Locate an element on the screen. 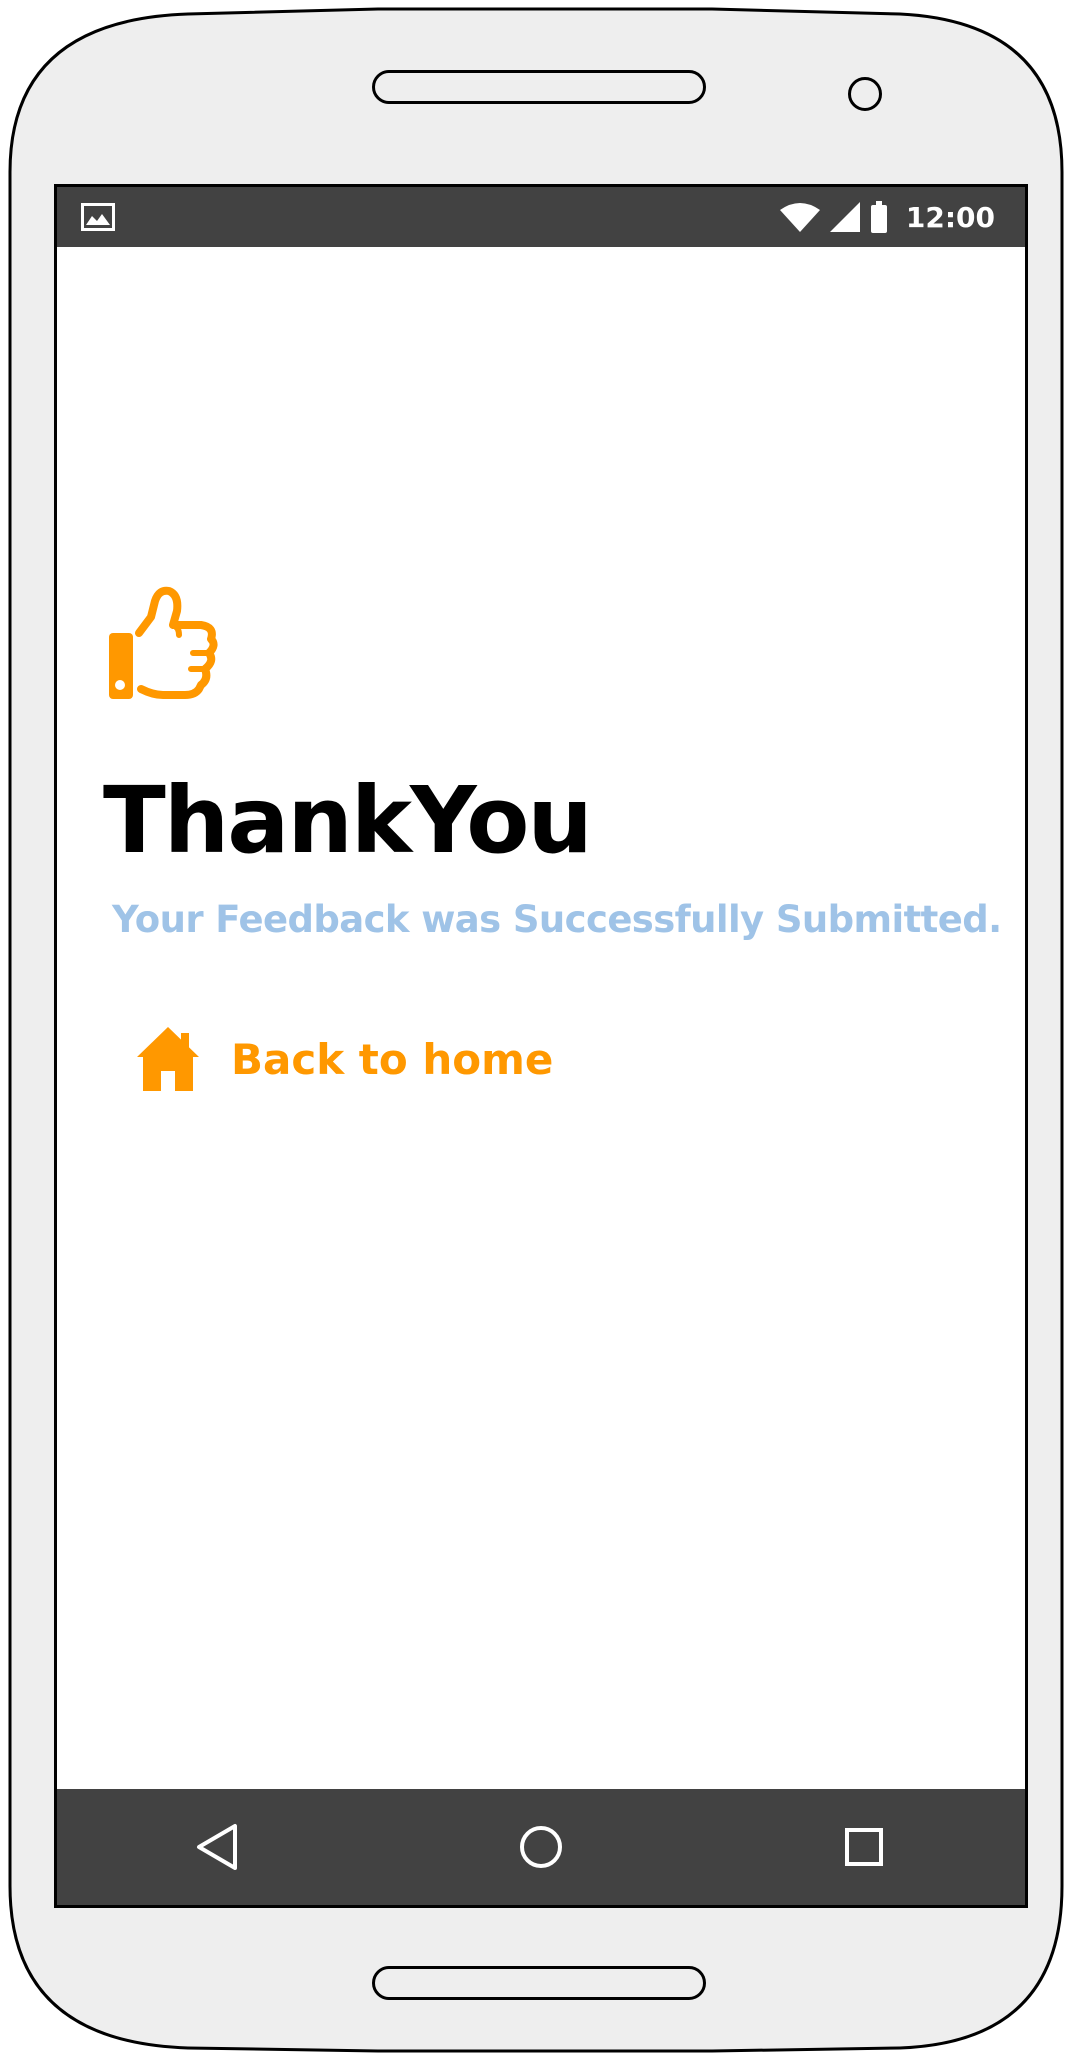 The width and height of the screenshot is (1072, 2056). navigation-bar is located at coordinates (541, 1847).